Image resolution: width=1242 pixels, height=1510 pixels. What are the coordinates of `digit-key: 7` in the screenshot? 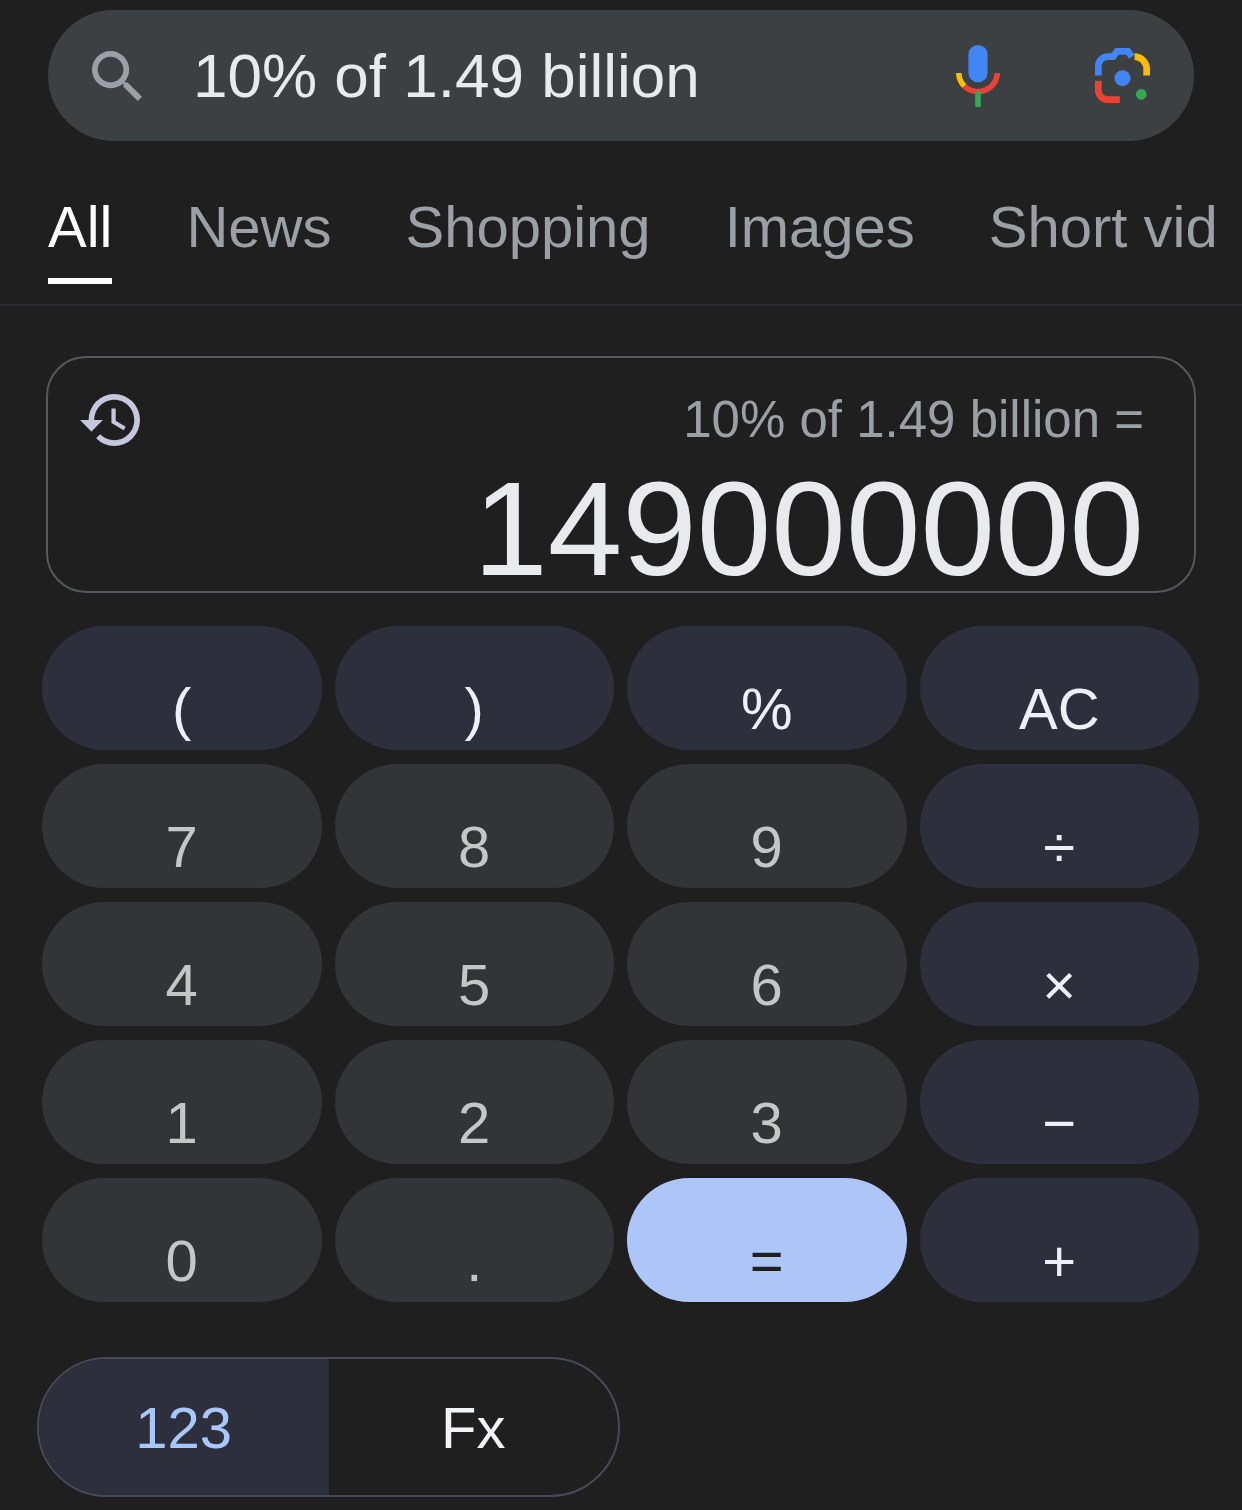 It's located at (182, 826).